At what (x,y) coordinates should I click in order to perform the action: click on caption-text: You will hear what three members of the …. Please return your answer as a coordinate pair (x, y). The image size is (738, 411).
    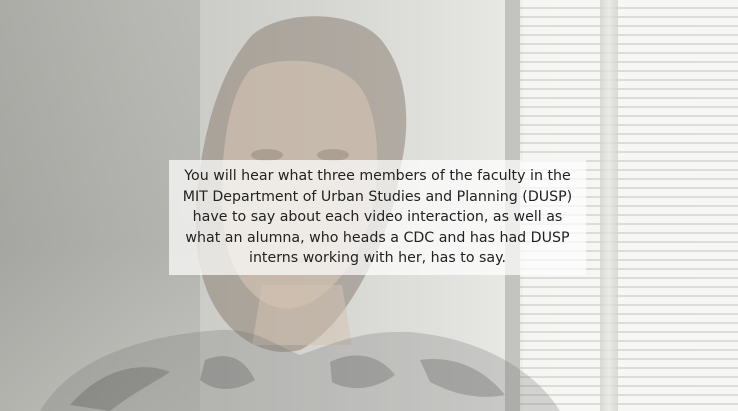
    Looking at the image, I should click on (377, 217).